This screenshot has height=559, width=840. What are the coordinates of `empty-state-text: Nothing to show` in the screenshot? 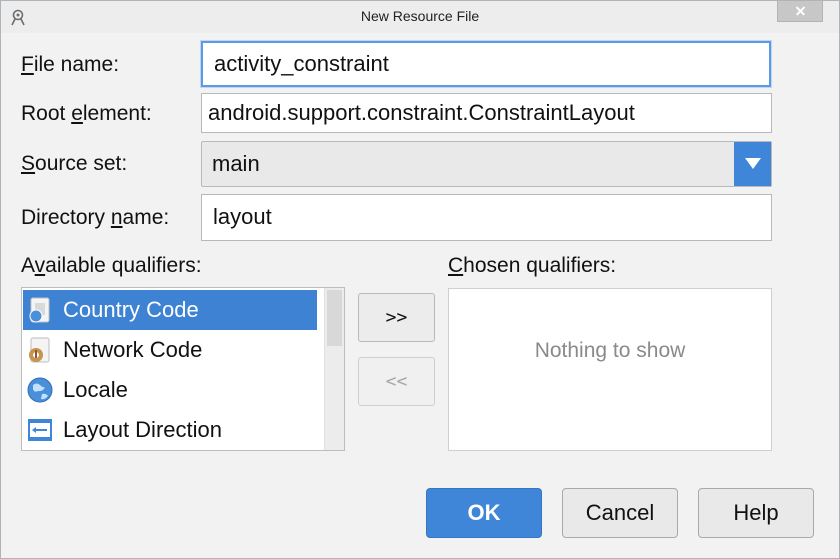 It's located at (610, 350).